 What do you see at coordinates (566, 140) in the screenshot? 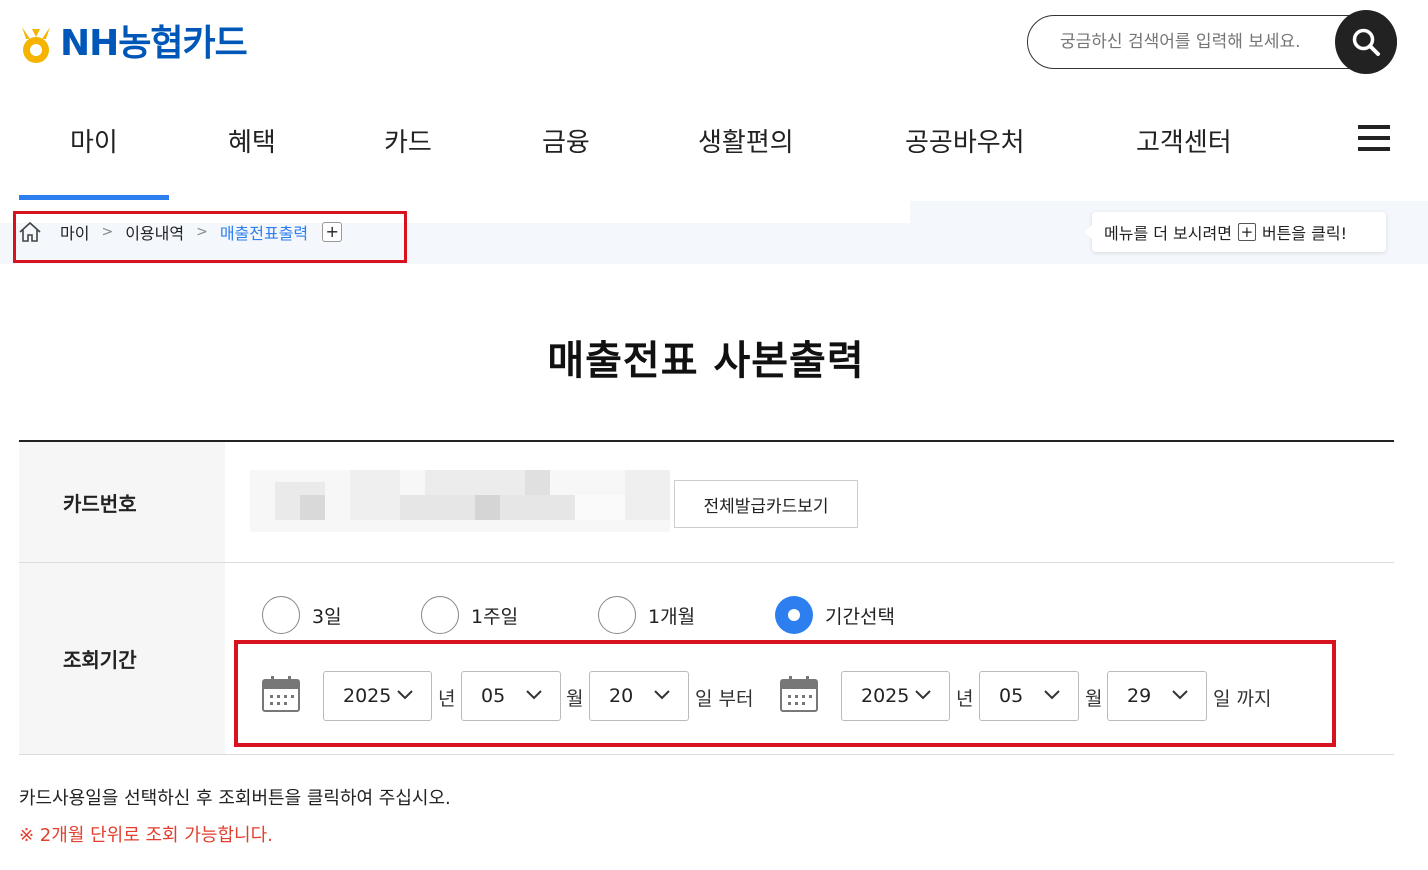
I see `nav-item-finance: 금융` at bounding box center [566, 140].